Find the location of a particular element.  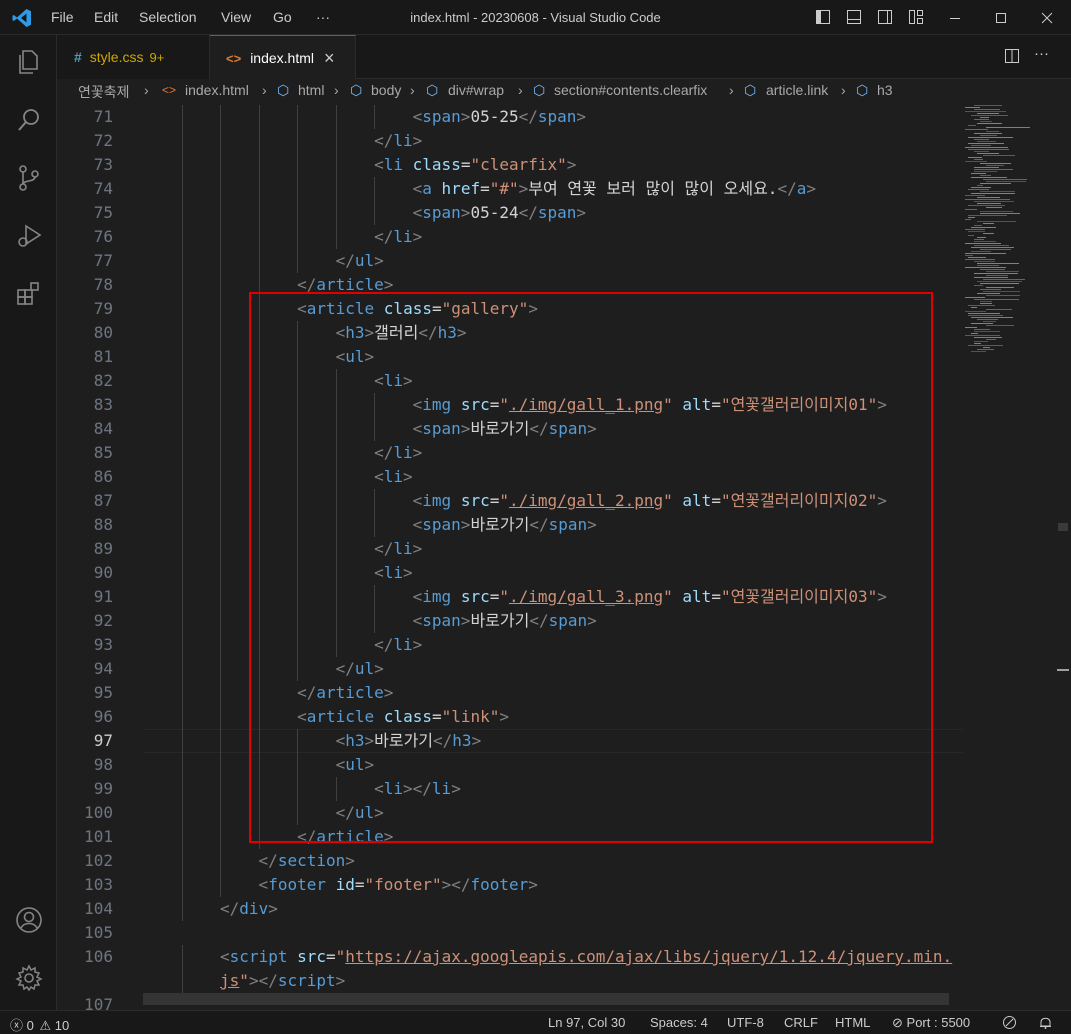

line-number: 96 is located at coordinates (85, 717).